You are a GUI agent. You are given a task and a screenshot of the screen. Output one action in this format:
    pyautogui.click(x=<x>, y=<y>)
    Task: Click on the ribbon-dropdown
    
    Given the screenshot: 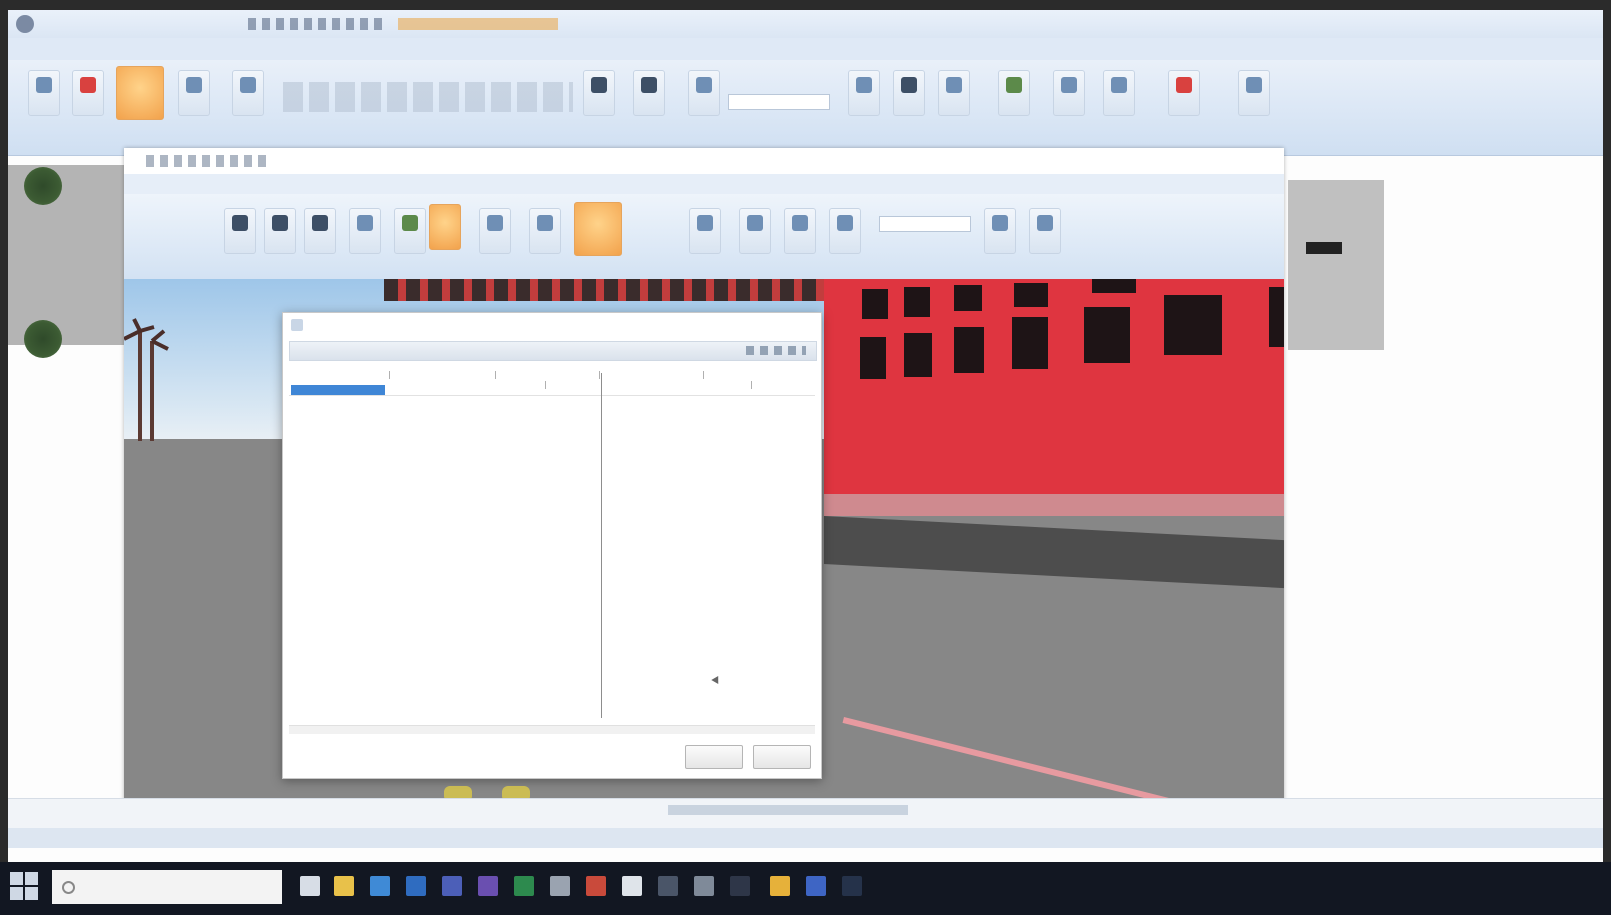 What is the action you would take?
    pyautogui.click(x=779, y=102)
    